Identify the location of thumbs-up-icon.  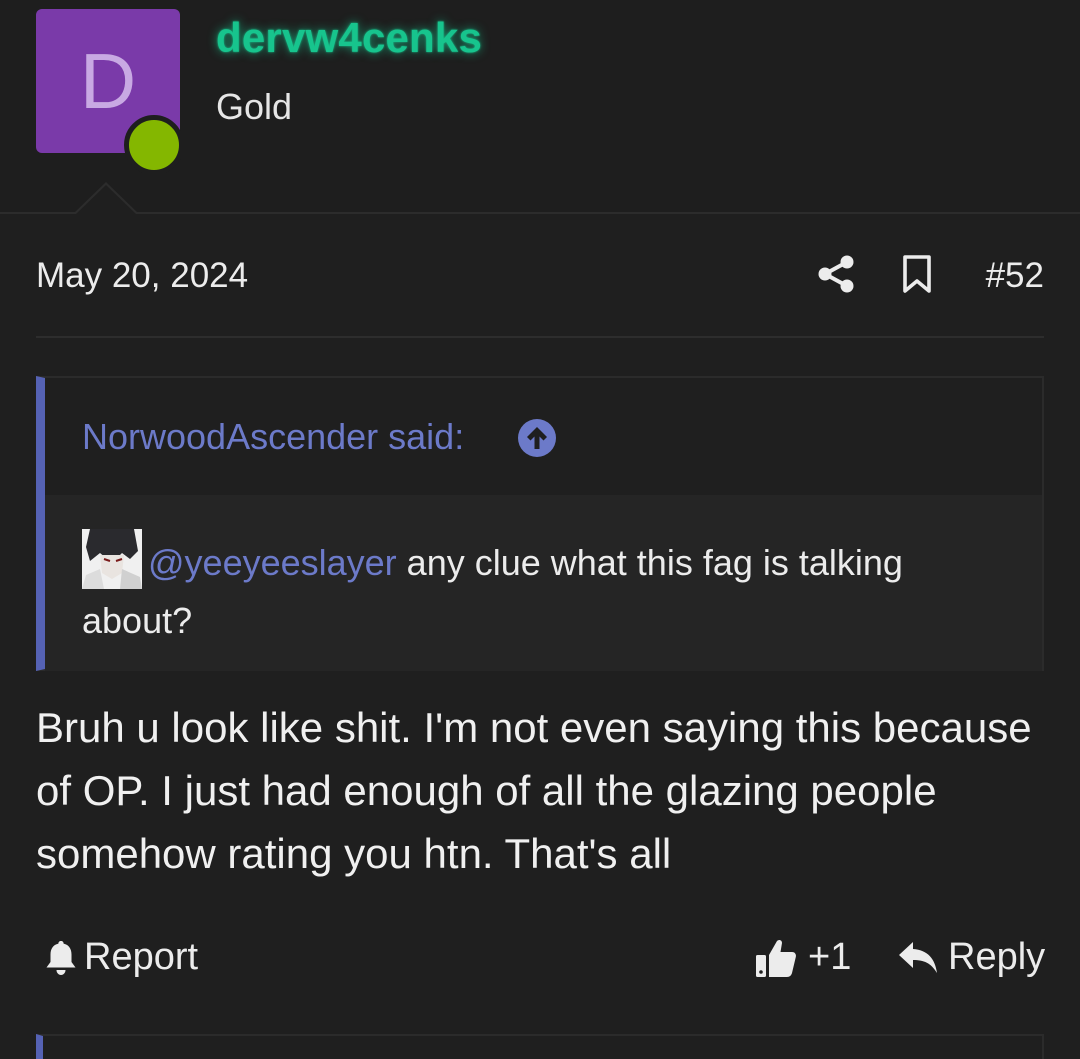
(776, 958).